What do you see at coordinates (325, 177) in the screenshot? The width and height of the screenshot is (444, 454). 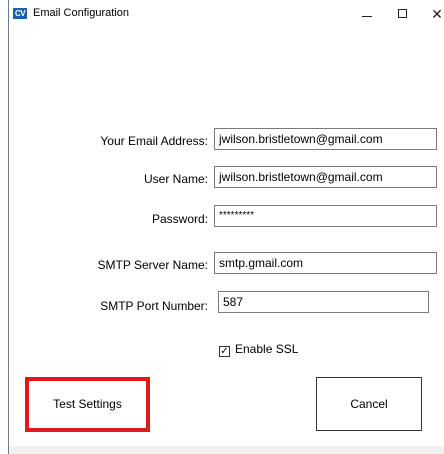 I see `username-field: jwilson.bristletown@gmail.com` at bounding box center [325, 177].